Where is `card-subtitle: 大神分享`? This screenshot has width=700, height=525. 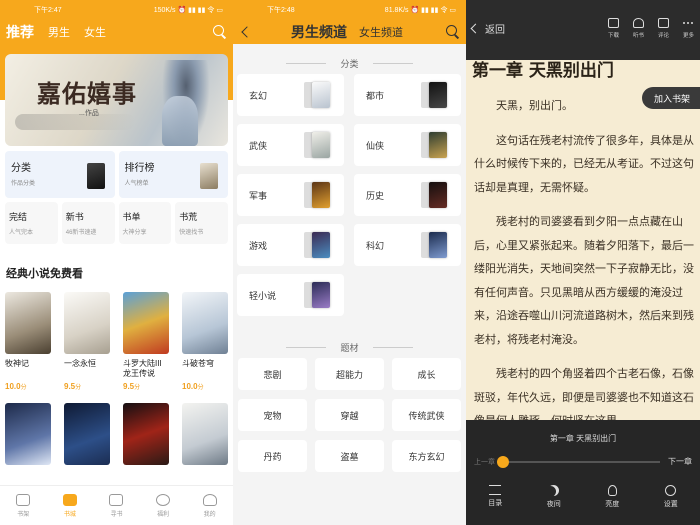
card-subtitle: 大神分享 is located at coordinates (134, 233).